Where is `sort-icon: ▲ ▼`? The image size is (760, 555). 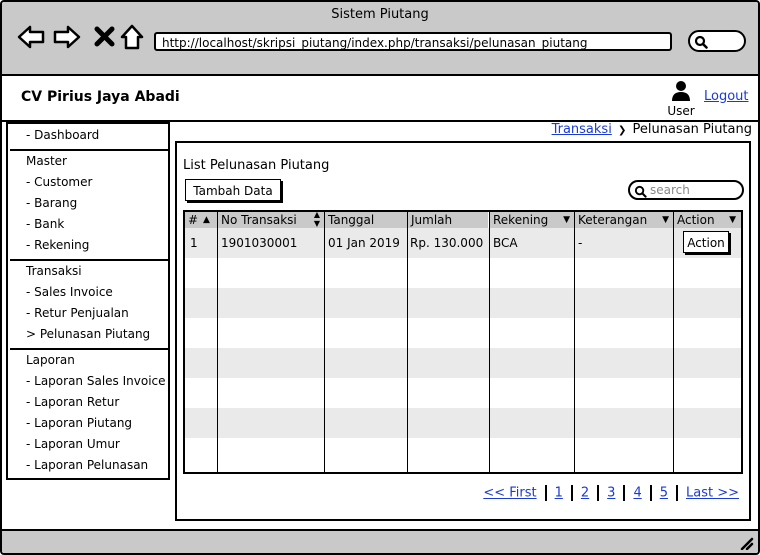
sort-icon: ▲ ▼ is located at coordinates (317, 219).